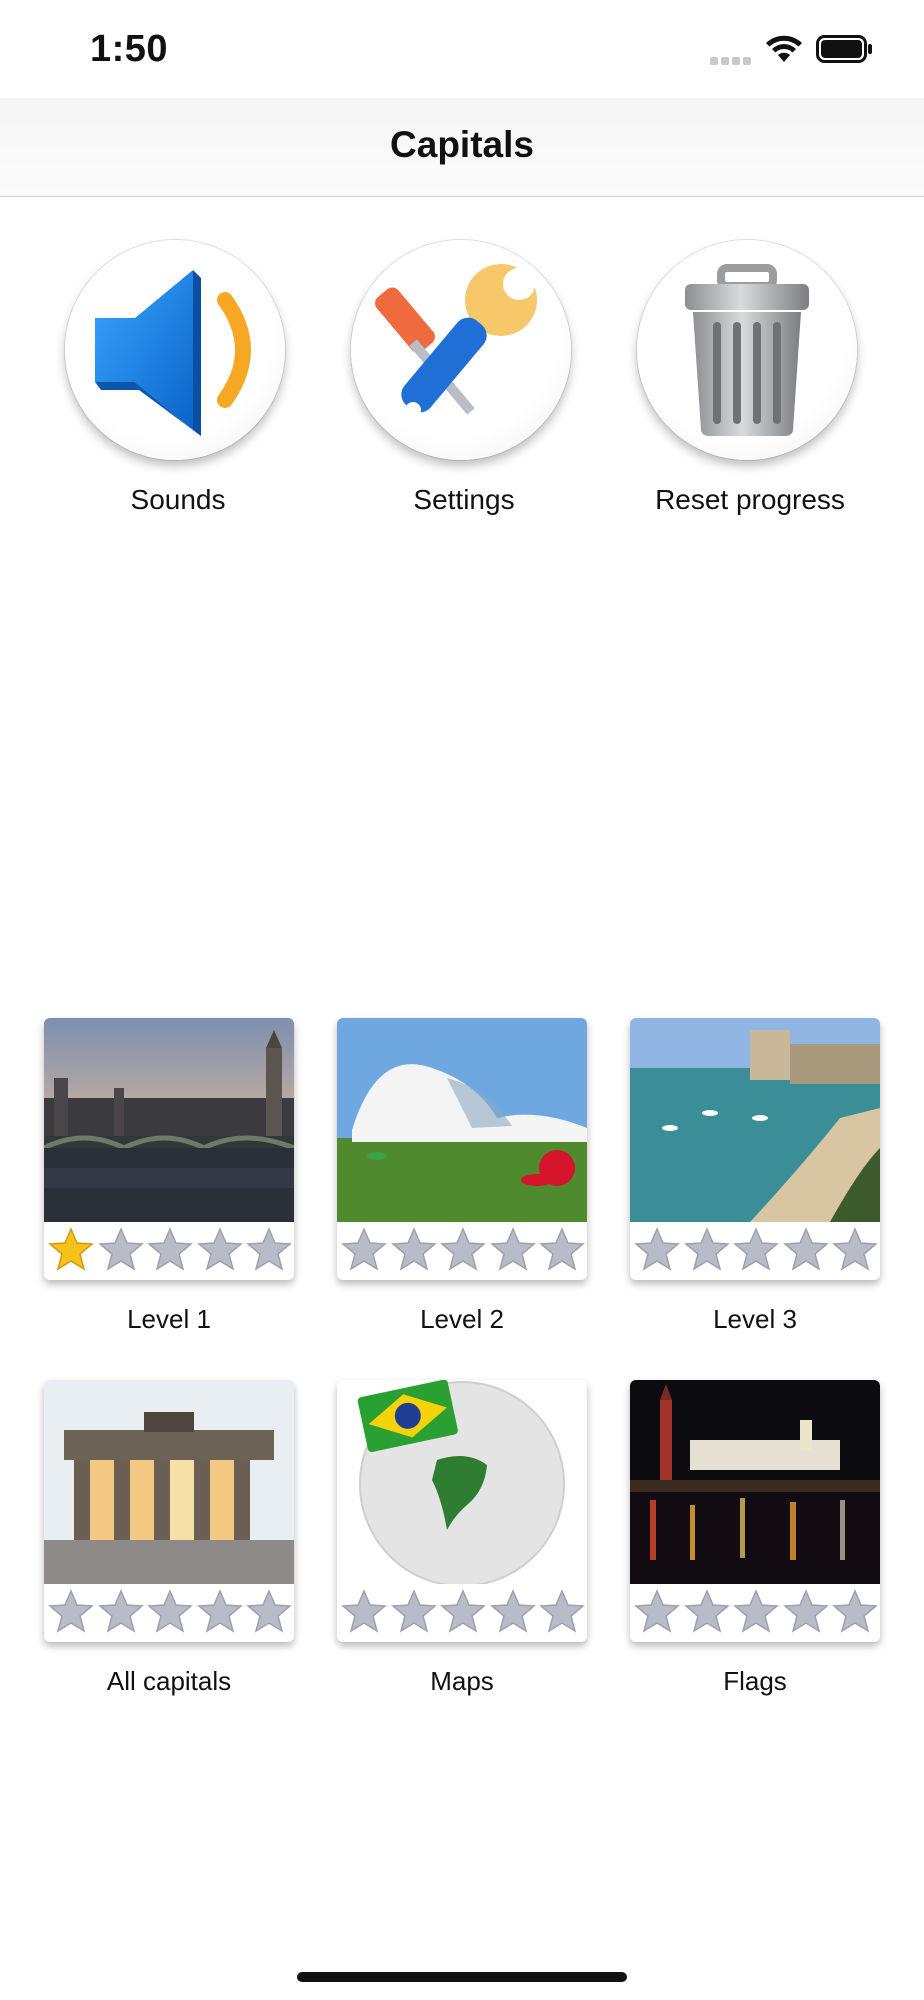 The height and width of the screenshot is (2000, 924). I want to click on settings-circle, so click(461, 350).